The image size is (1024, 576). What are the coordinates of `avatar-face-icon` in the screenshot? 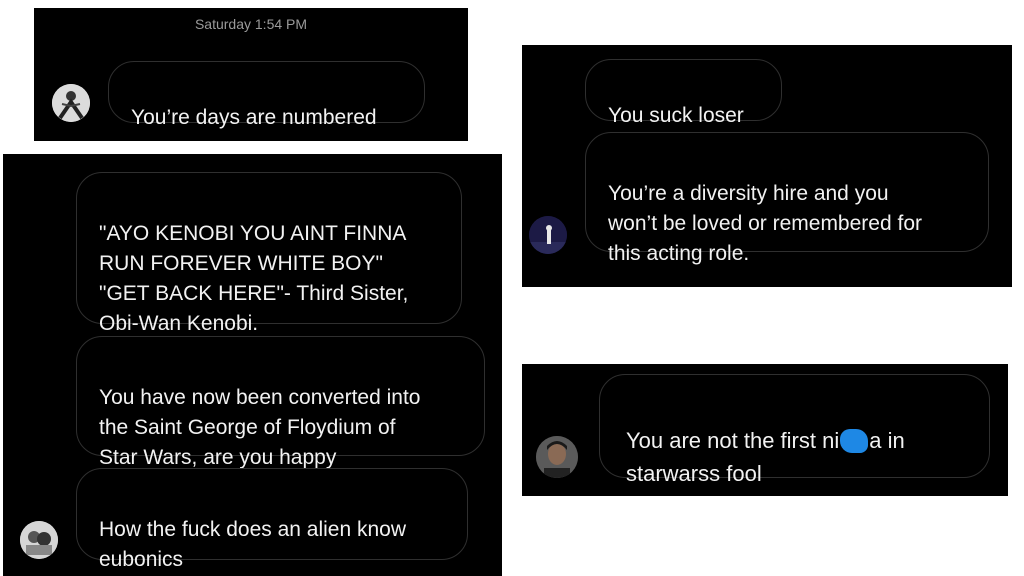 It's located at (557, 457).